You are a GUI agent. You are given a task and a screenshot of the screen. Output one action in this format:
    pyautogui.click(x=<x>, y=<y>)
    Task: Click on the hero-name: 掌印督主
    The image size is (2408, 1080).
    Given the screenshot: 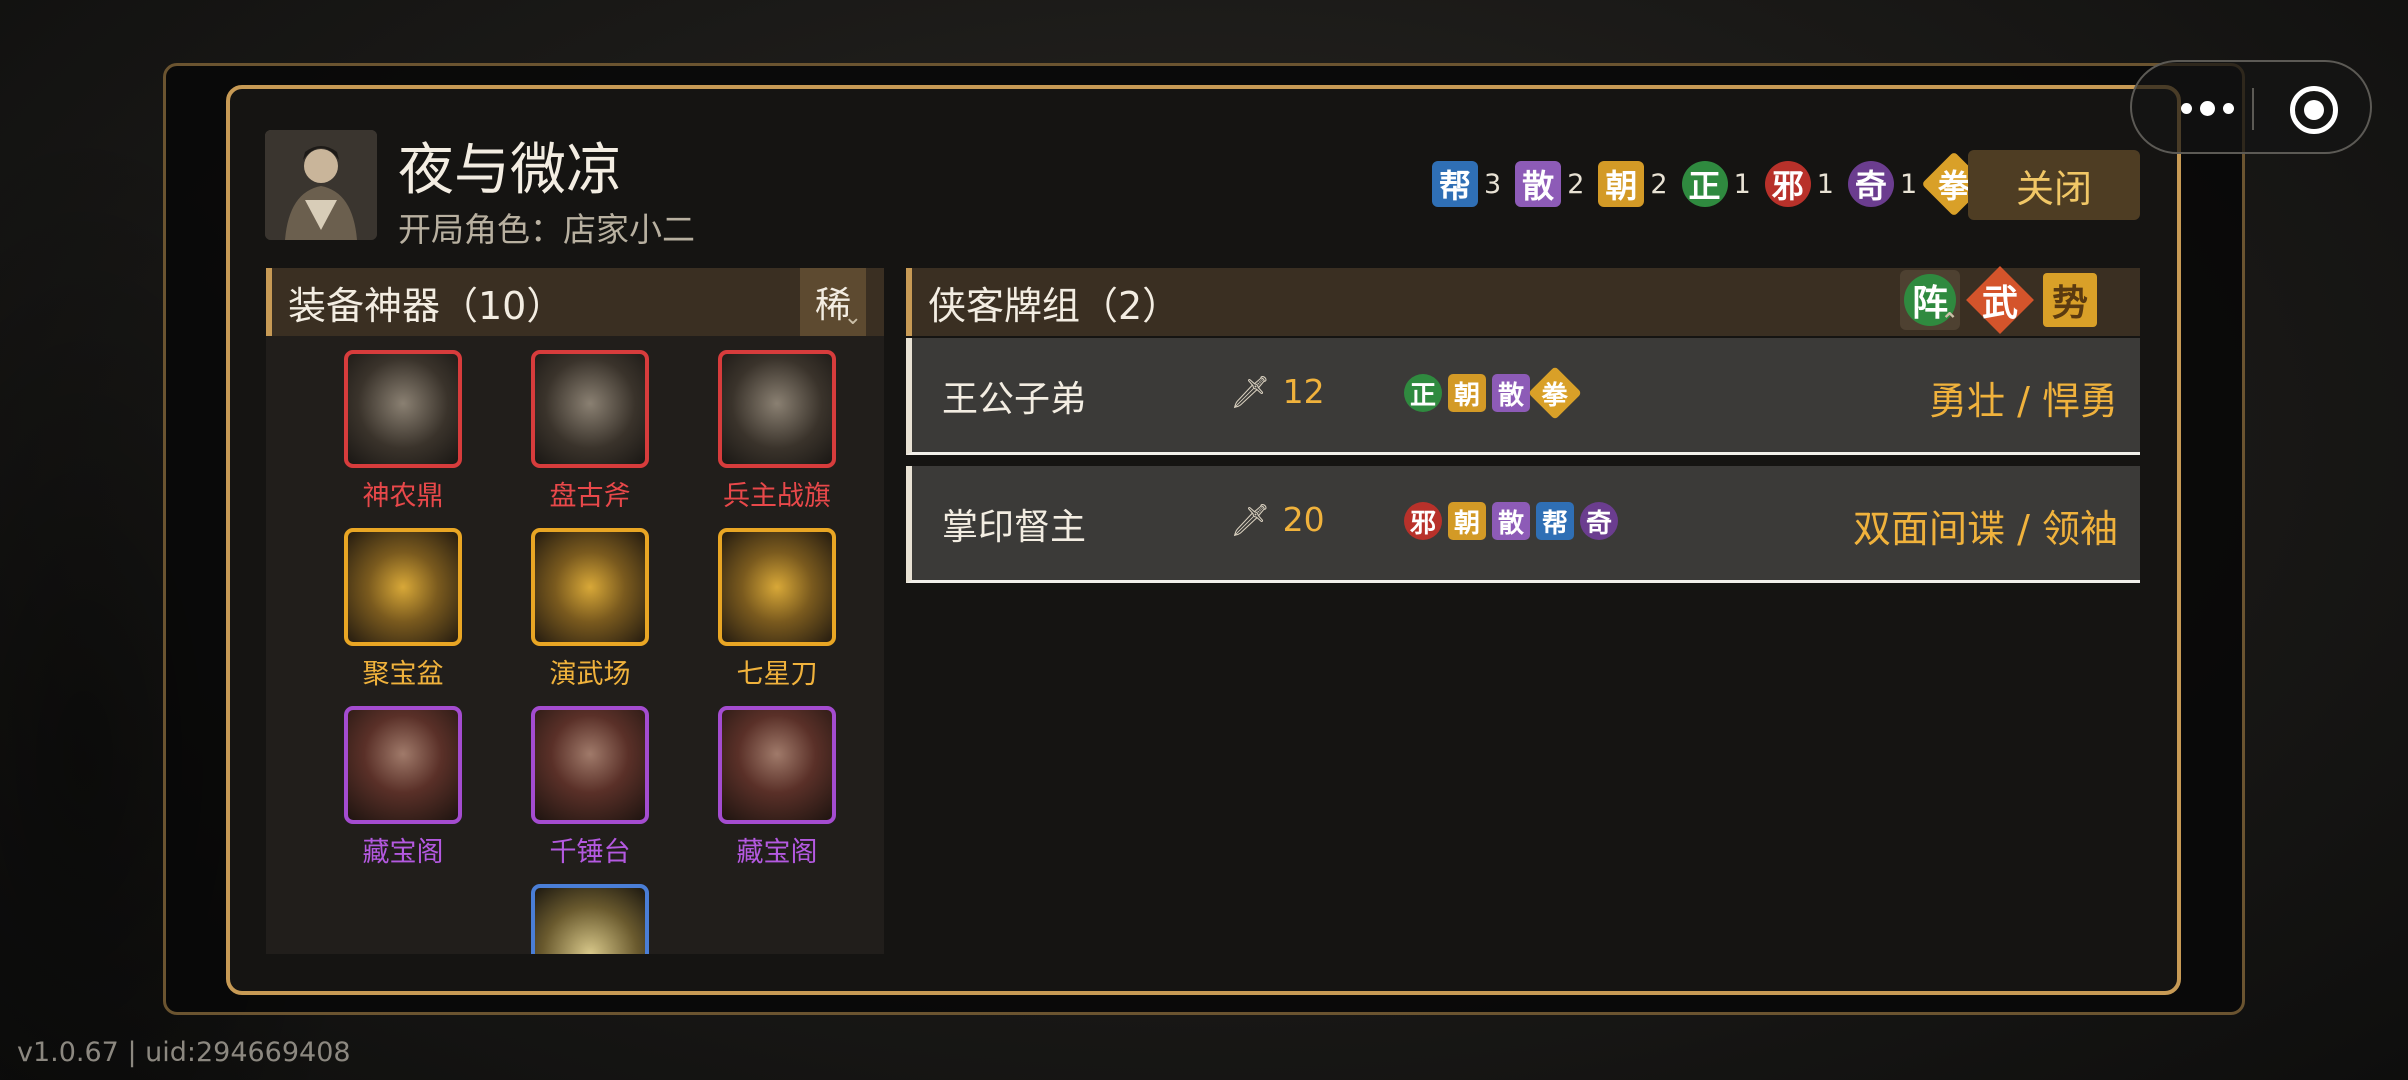 What is the action you would take?
    pyautogui.click(x=1014, y=527)
    